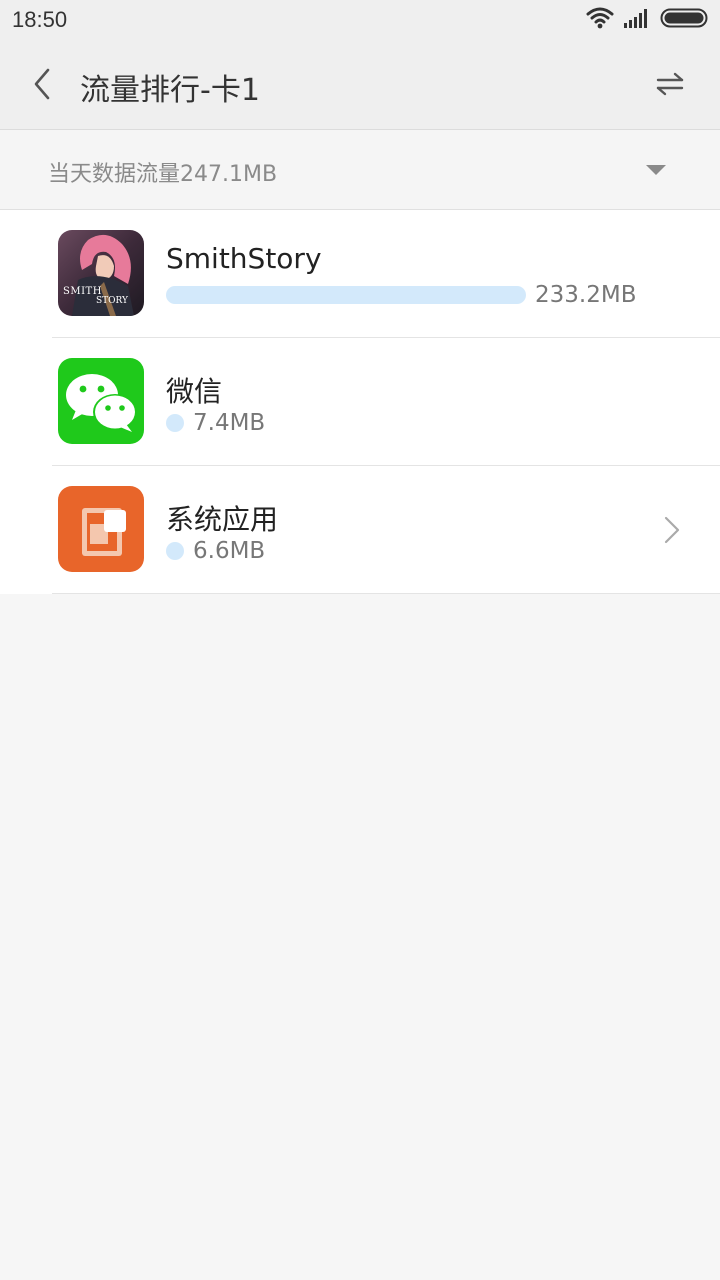 The height and width of the screenshot is (1280, 720). What do you see at coordinates (360, 21) in the screenshot?
I see `status-bar: 18:50` at bounding box center [360, 21].